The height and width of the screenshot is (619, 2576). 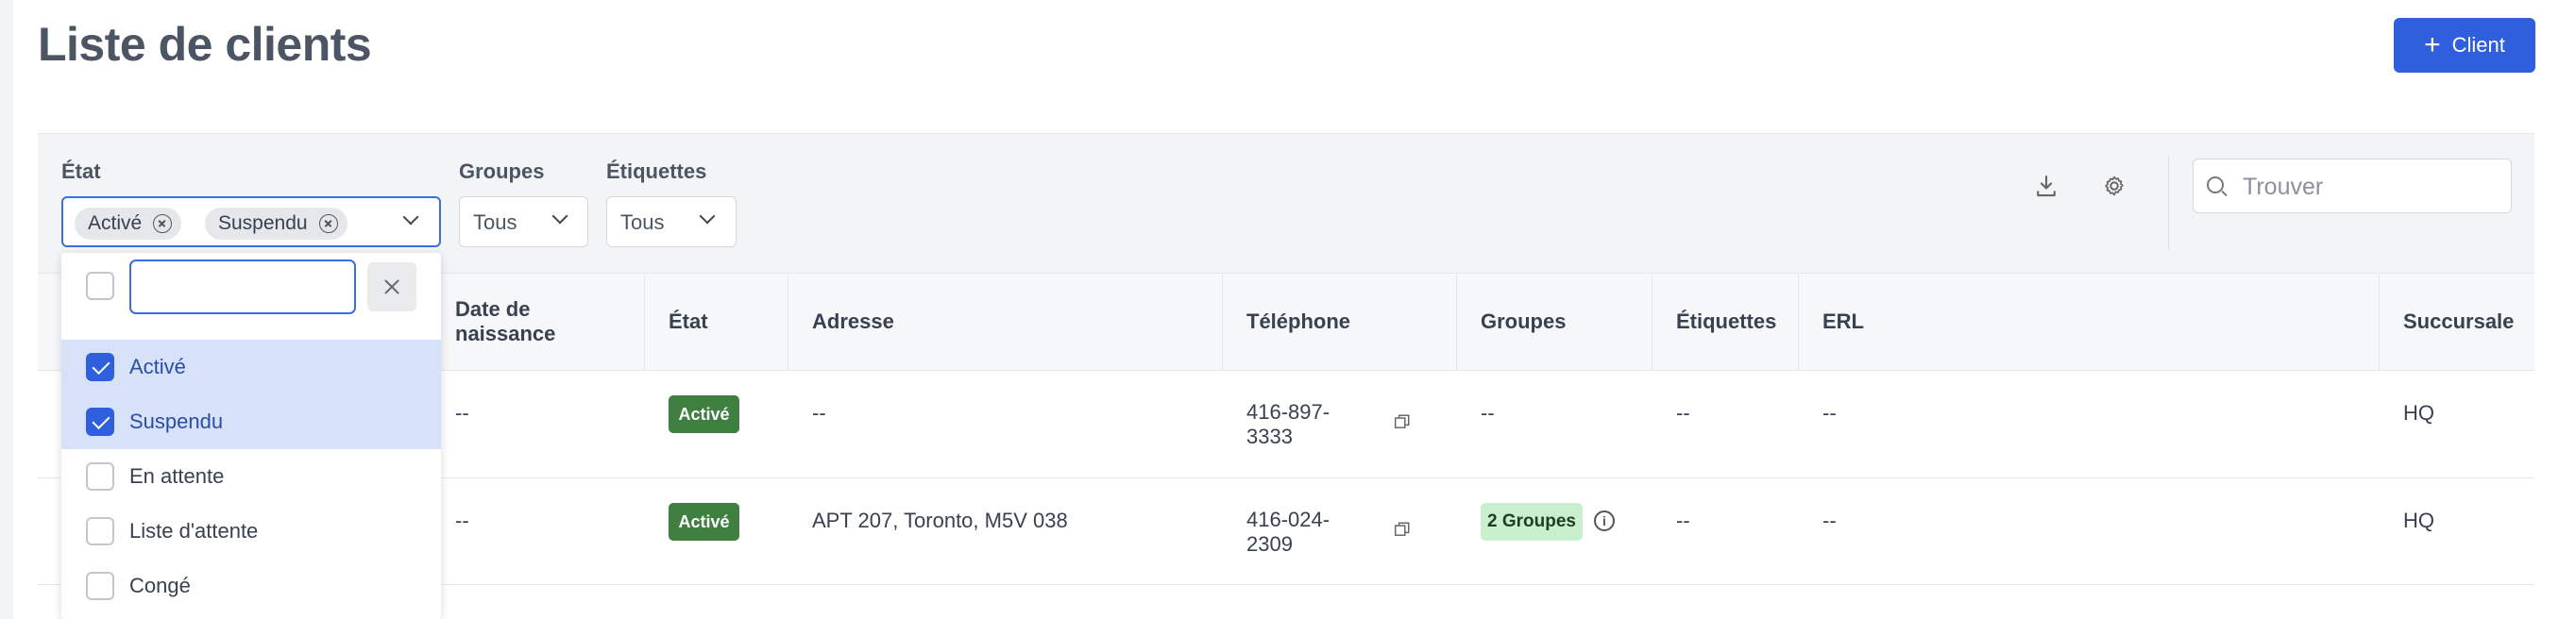 What do you see at coordinates (502, 171) in the screenshot?
I see `groups-filter-label: Groupes` at bounding box center [502, 171].